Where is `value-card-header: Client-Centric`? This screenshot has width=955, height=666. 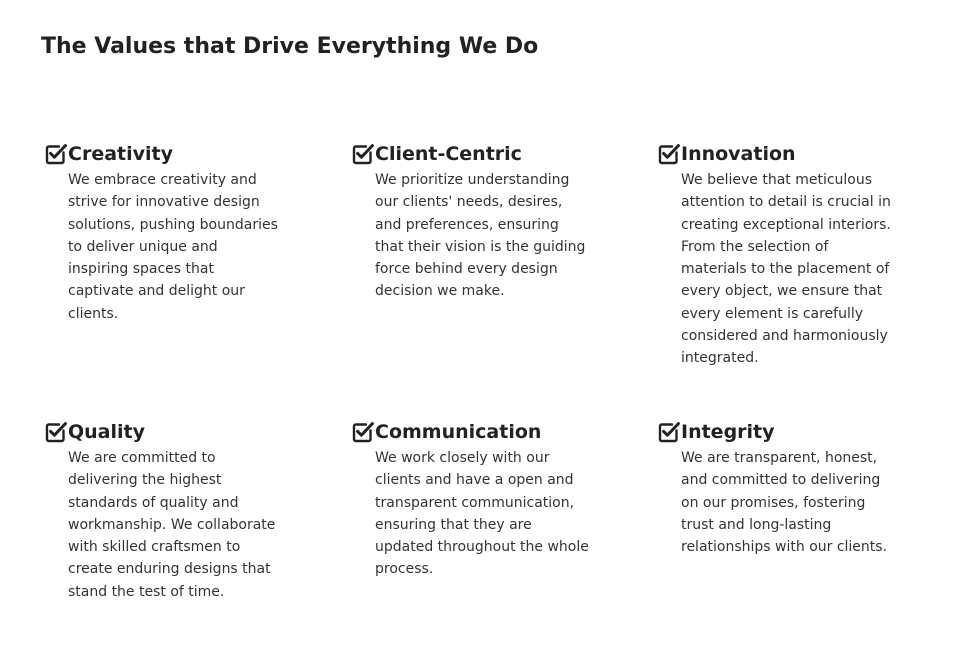 value-card-header: Client-Centric is located at coordinates (481, 155).